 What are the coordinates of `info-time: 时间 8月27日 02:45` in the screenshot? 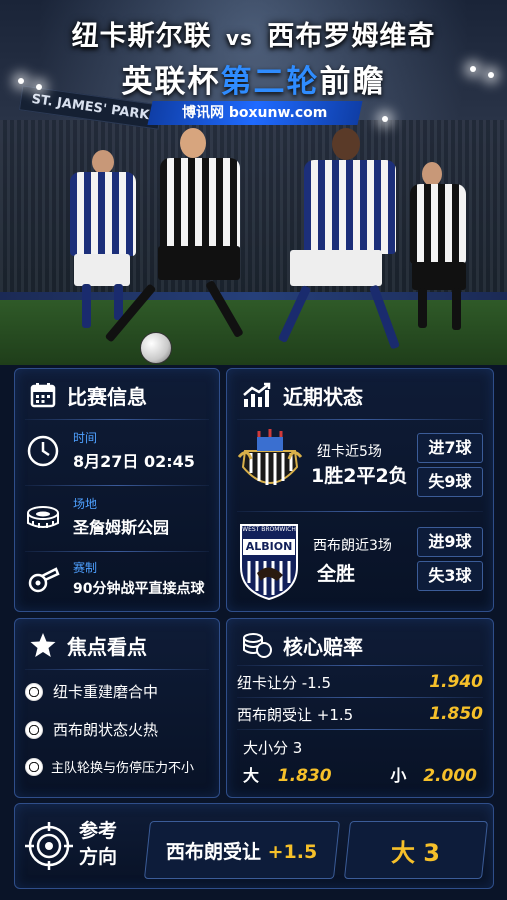 It's located at (110, 450).